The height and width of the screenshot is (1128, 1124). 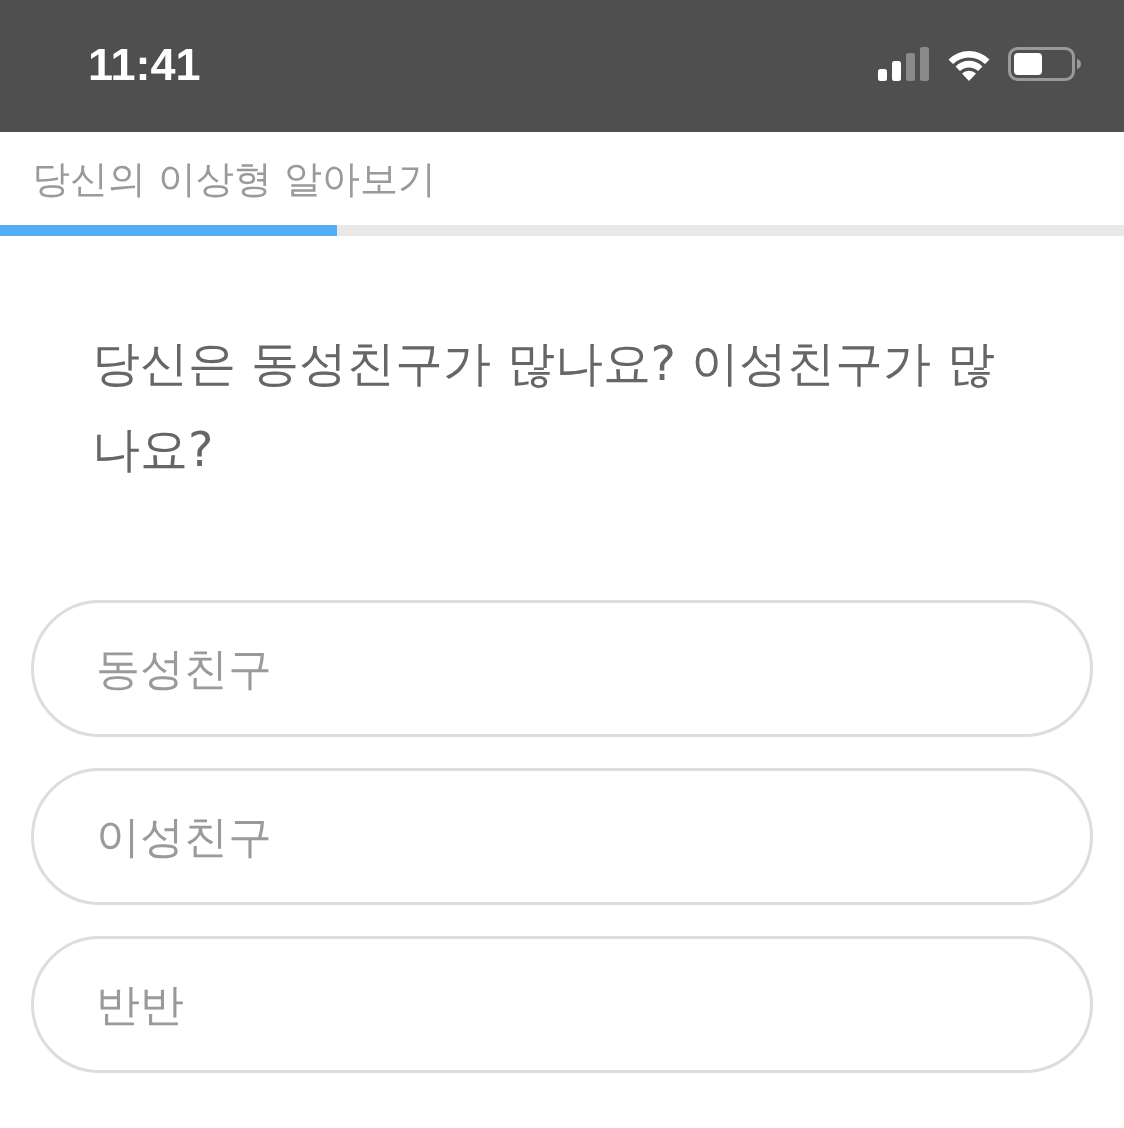 I want to click on answer-option: 동성친구, so click(x=562, y=668).